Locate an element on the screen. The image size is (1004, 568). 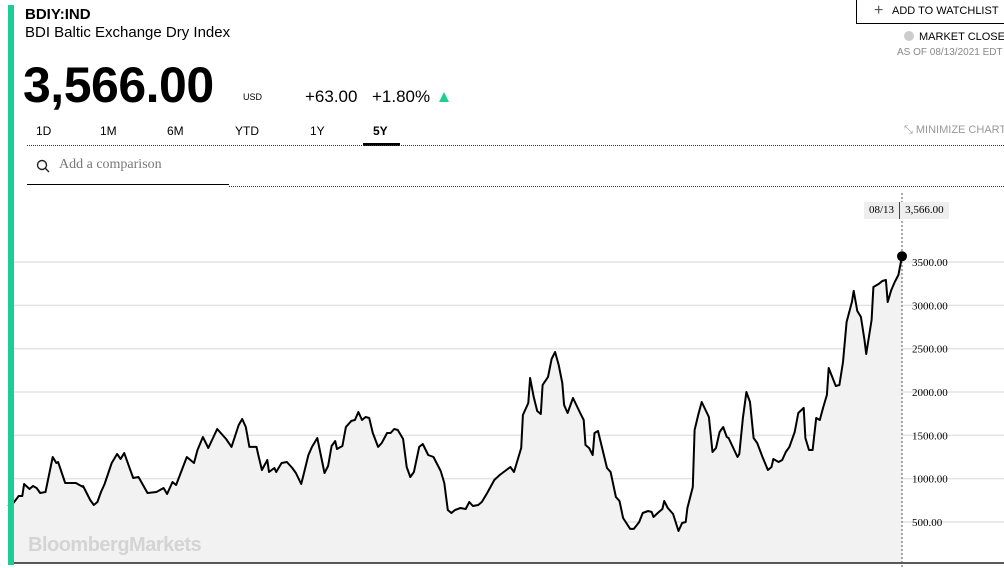
tab-1y: 1Y is located at coordinates (317, 131).